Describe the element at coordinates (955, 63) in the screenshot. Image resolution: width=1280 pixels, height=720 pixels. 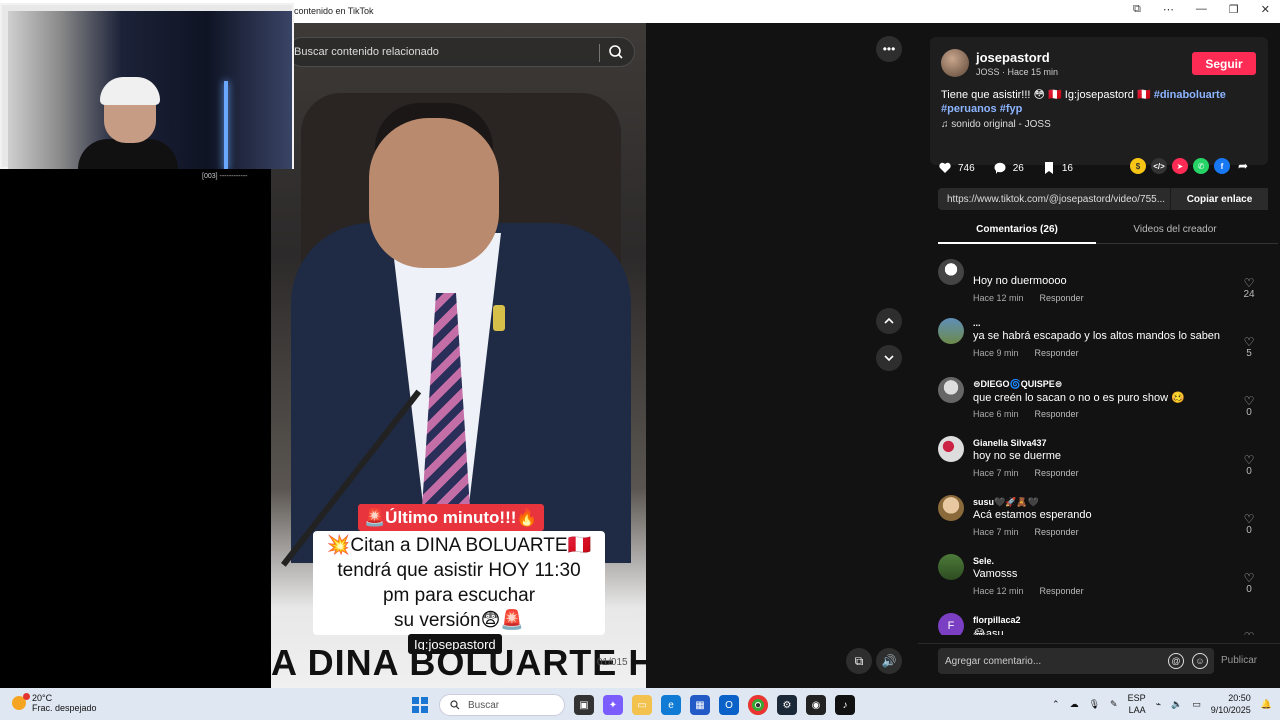
I see `creator-avatar` at that location.